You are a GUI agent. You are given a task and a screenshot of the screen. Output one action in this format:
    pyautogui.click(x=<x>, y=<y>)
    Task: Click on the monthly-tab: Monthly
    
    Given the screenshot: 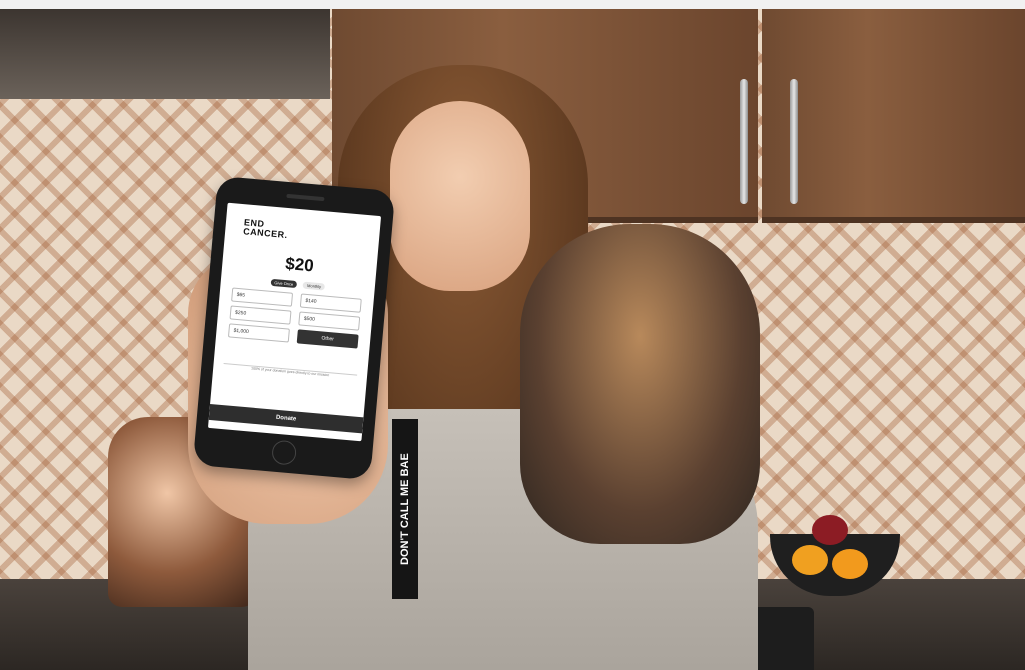 What is the action you would take?
    pyautogui.click(x=314, y=286)
    